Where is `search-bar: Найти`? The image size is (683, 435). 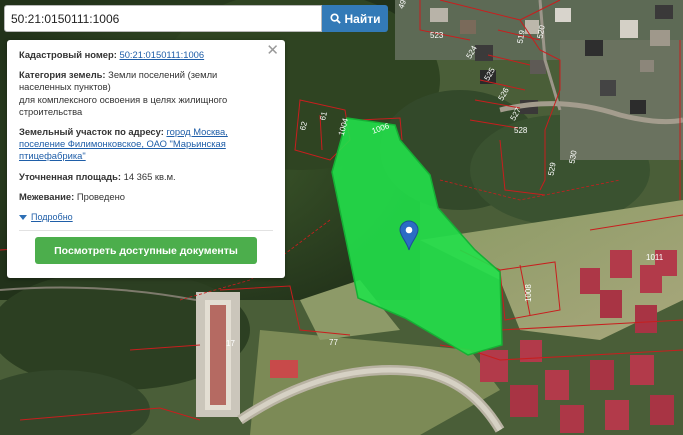
search-bar: Найти is located at coordinates (198, 18).